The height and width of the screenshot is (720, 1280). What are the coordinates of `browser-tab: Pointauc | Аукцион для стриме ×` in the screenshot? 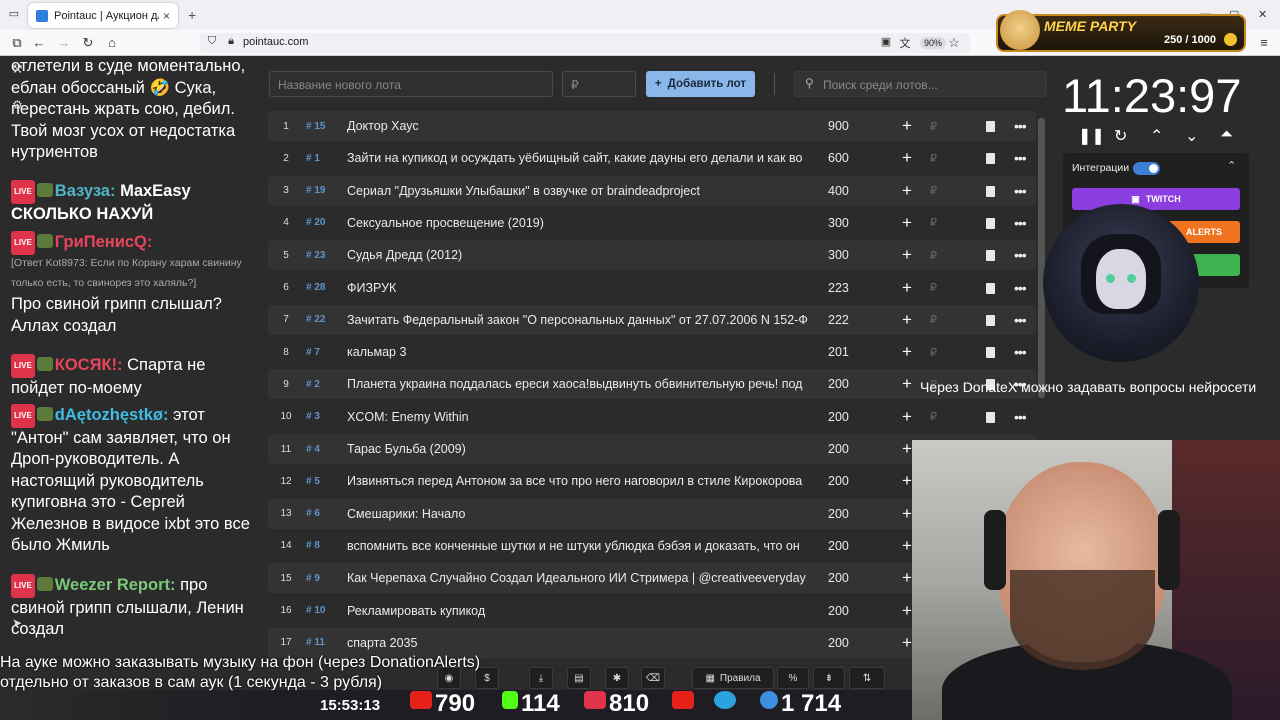 It's located at (103, 15).